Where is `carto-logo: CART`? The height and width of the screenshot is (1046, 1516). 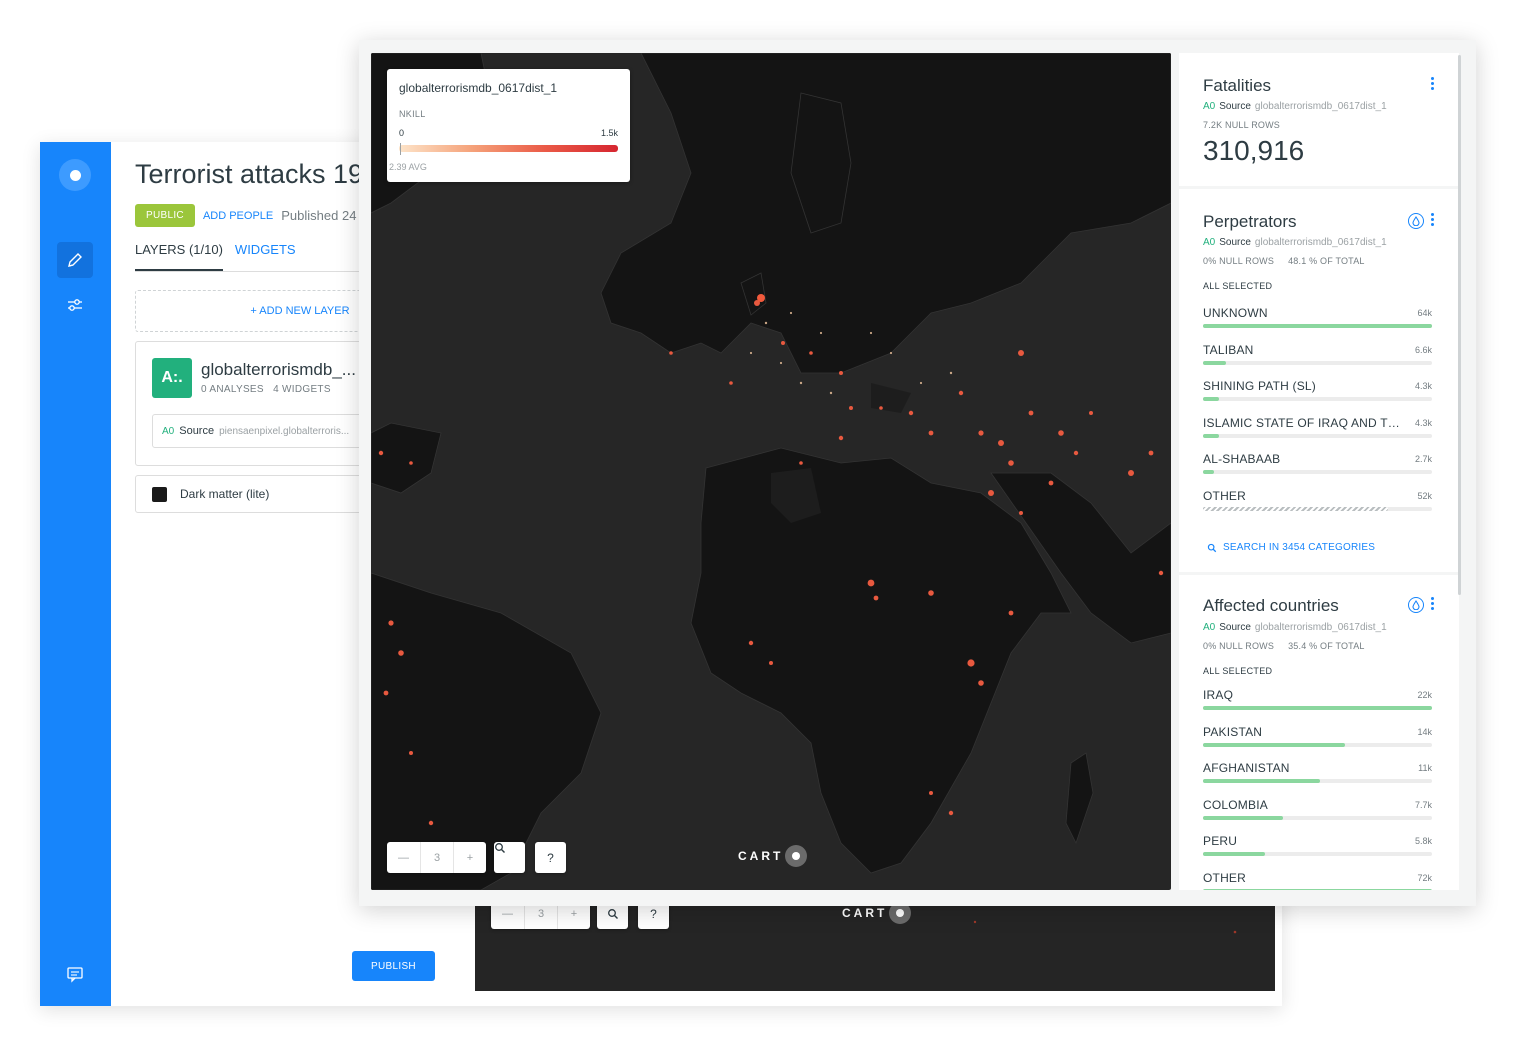 carto-logo: CART is located at coordinates (773, 856).